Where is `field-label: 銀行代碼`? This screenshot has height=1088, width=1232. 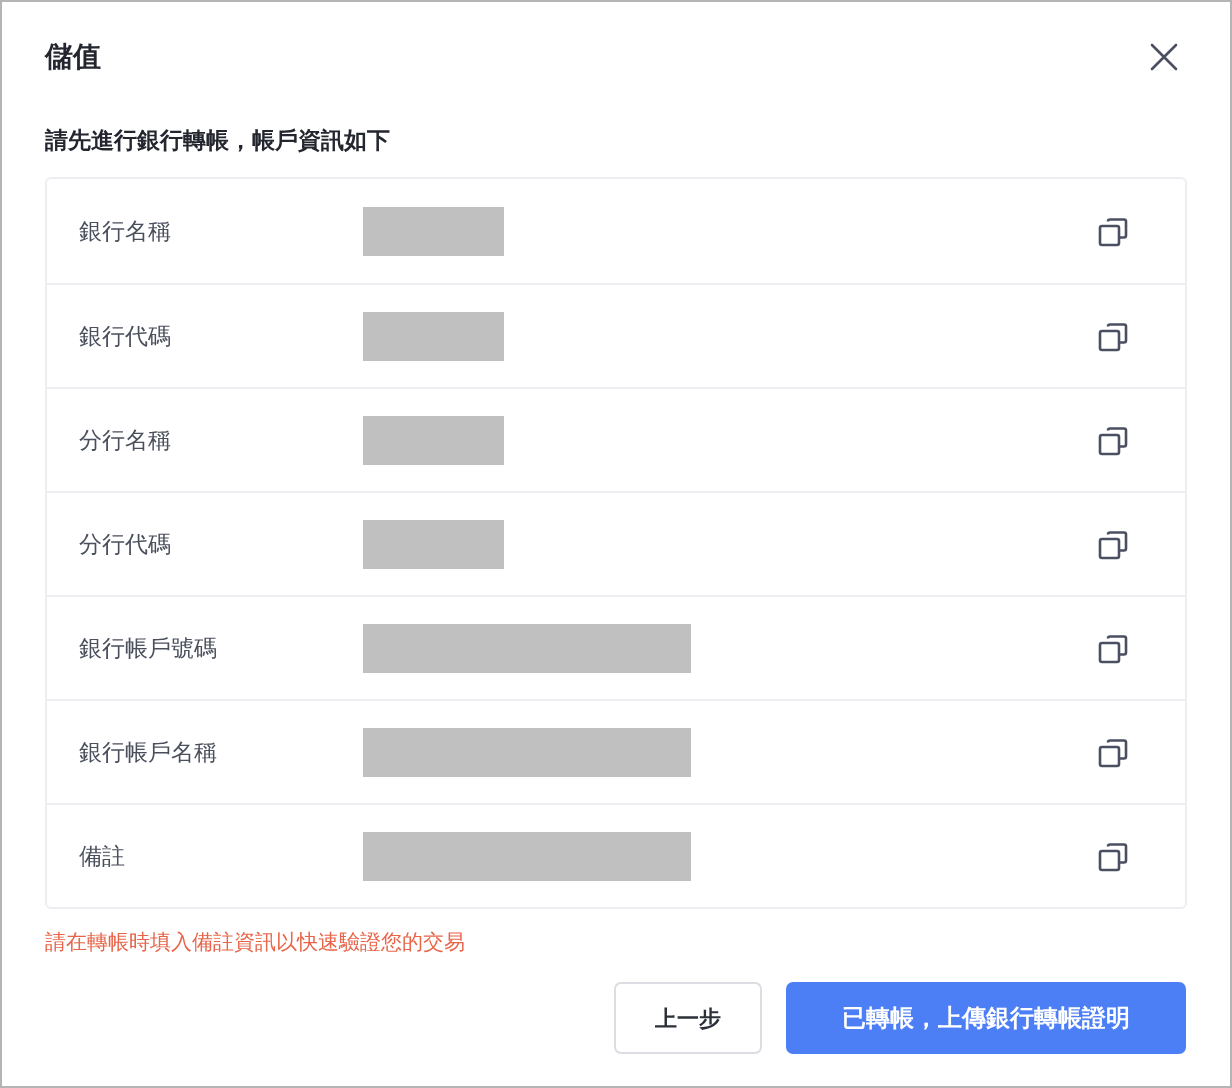
field-label: 銀行代碼 is located at coordinates (125, 336).